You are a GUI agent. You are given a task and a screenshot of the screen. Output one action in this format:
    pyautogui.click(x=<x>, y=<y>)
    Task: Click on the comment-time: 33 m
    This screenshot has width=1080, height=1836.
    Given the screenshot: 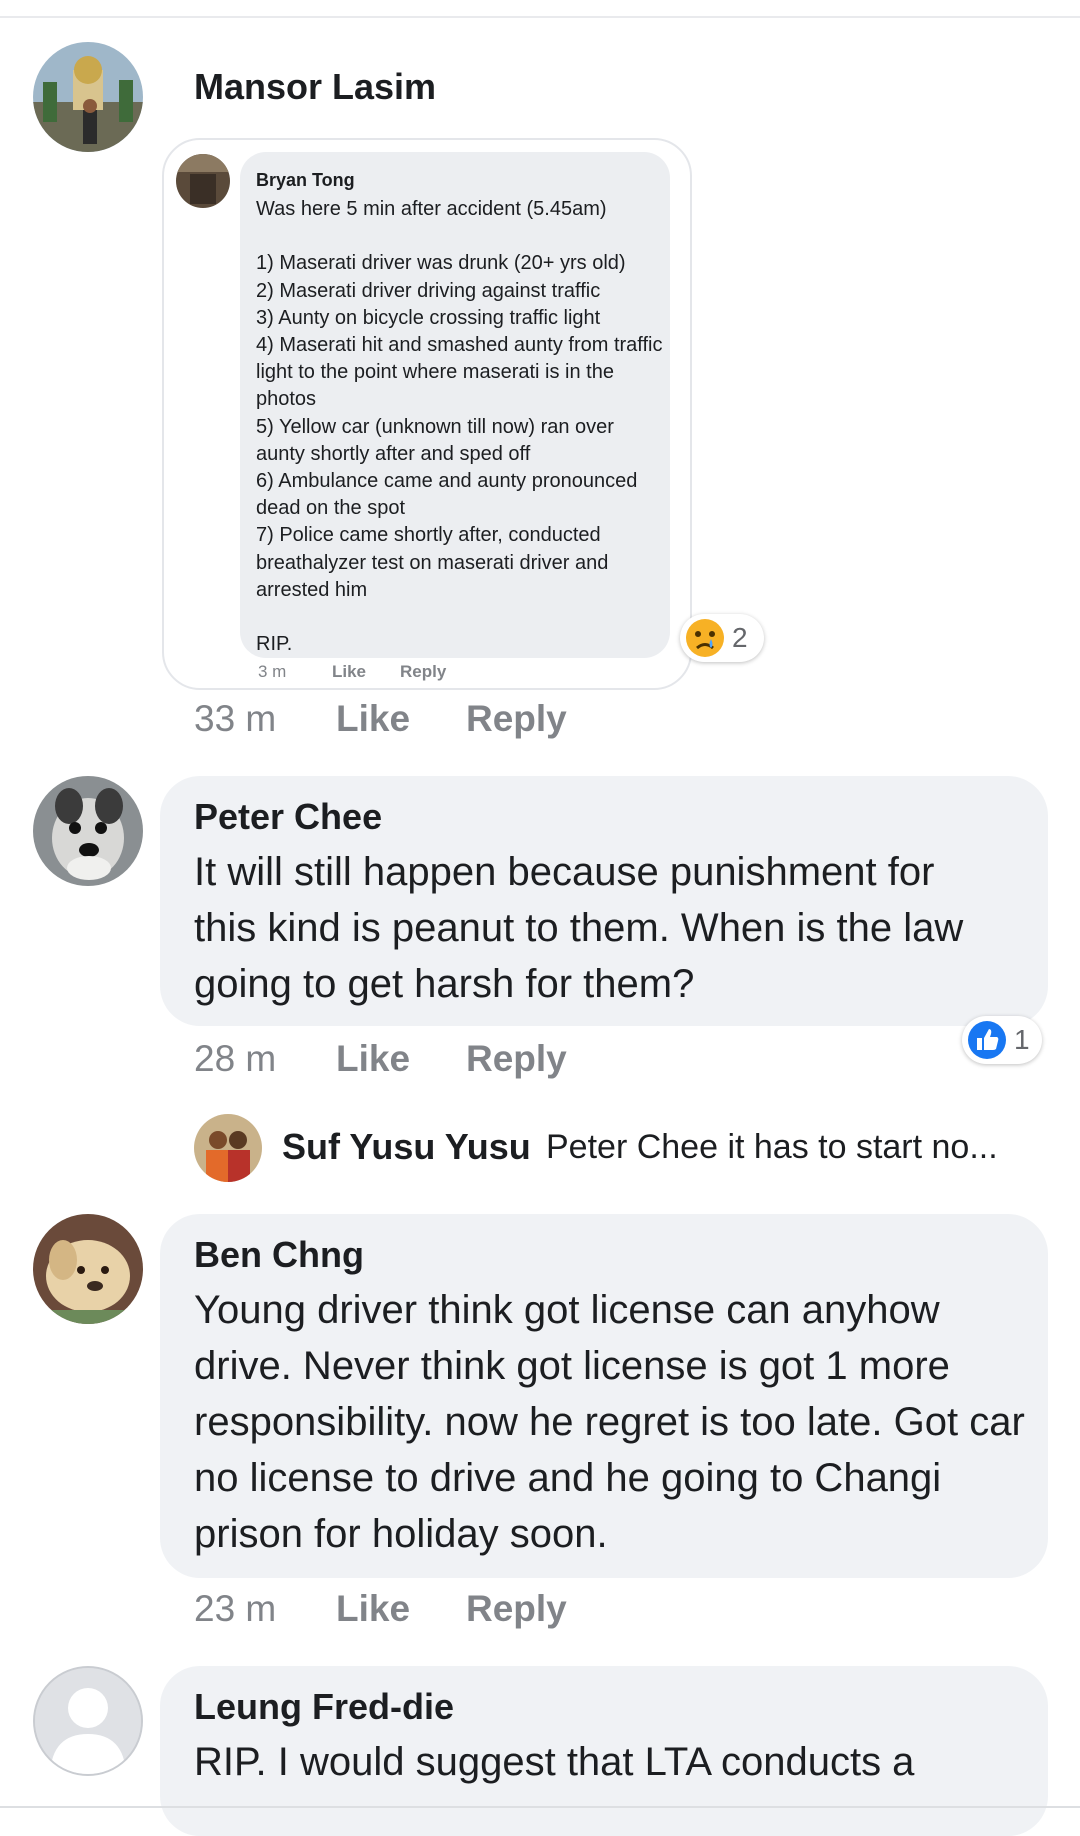 What is the action you would take?
    pyautogui.click(x=235, y=718)
    